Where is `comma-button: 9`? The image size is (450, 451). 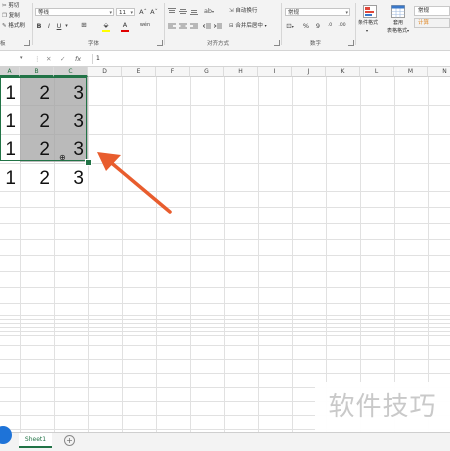 comma-button: 9 is located at coordinates (318, 26).